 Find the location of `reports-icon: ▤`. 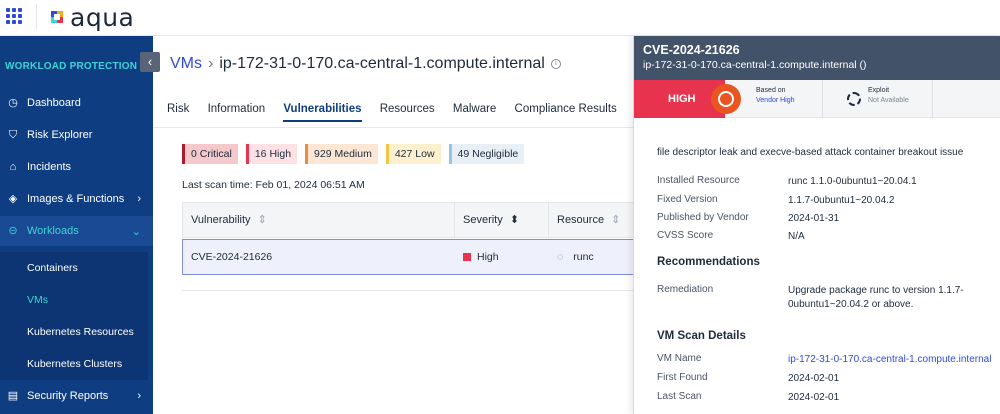

reports-icon: ▤ is located at coordinates (13, 396).